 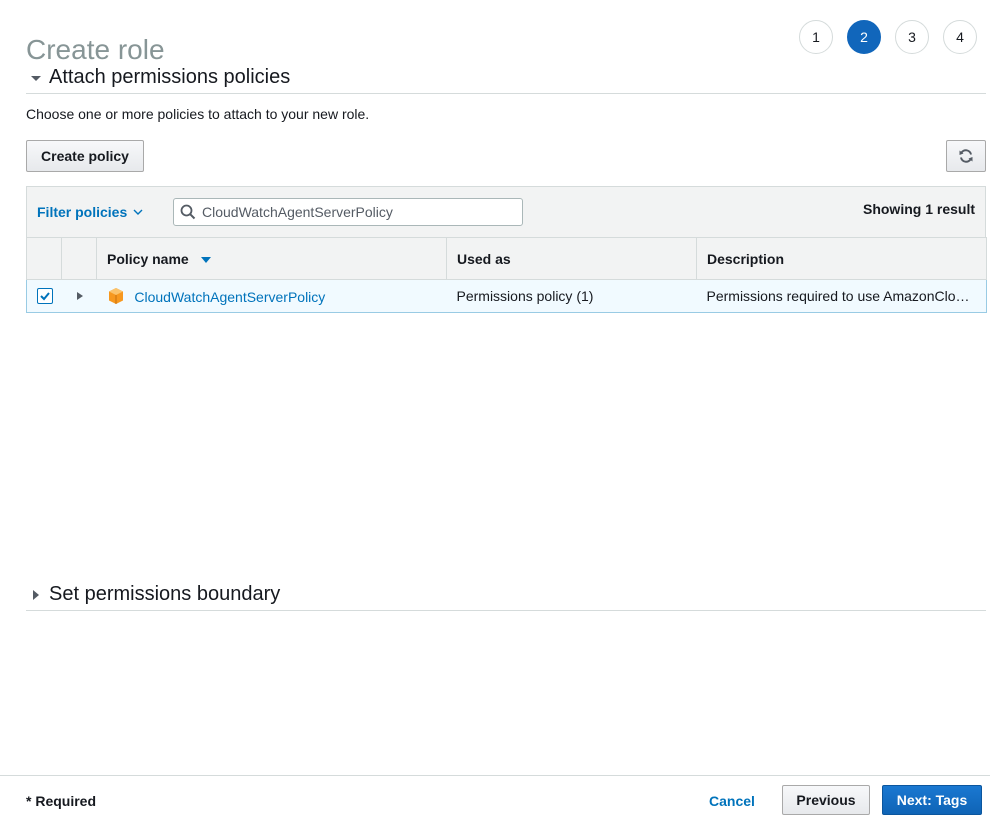 I want to click on refresh-button, so click(x=966, y=156).